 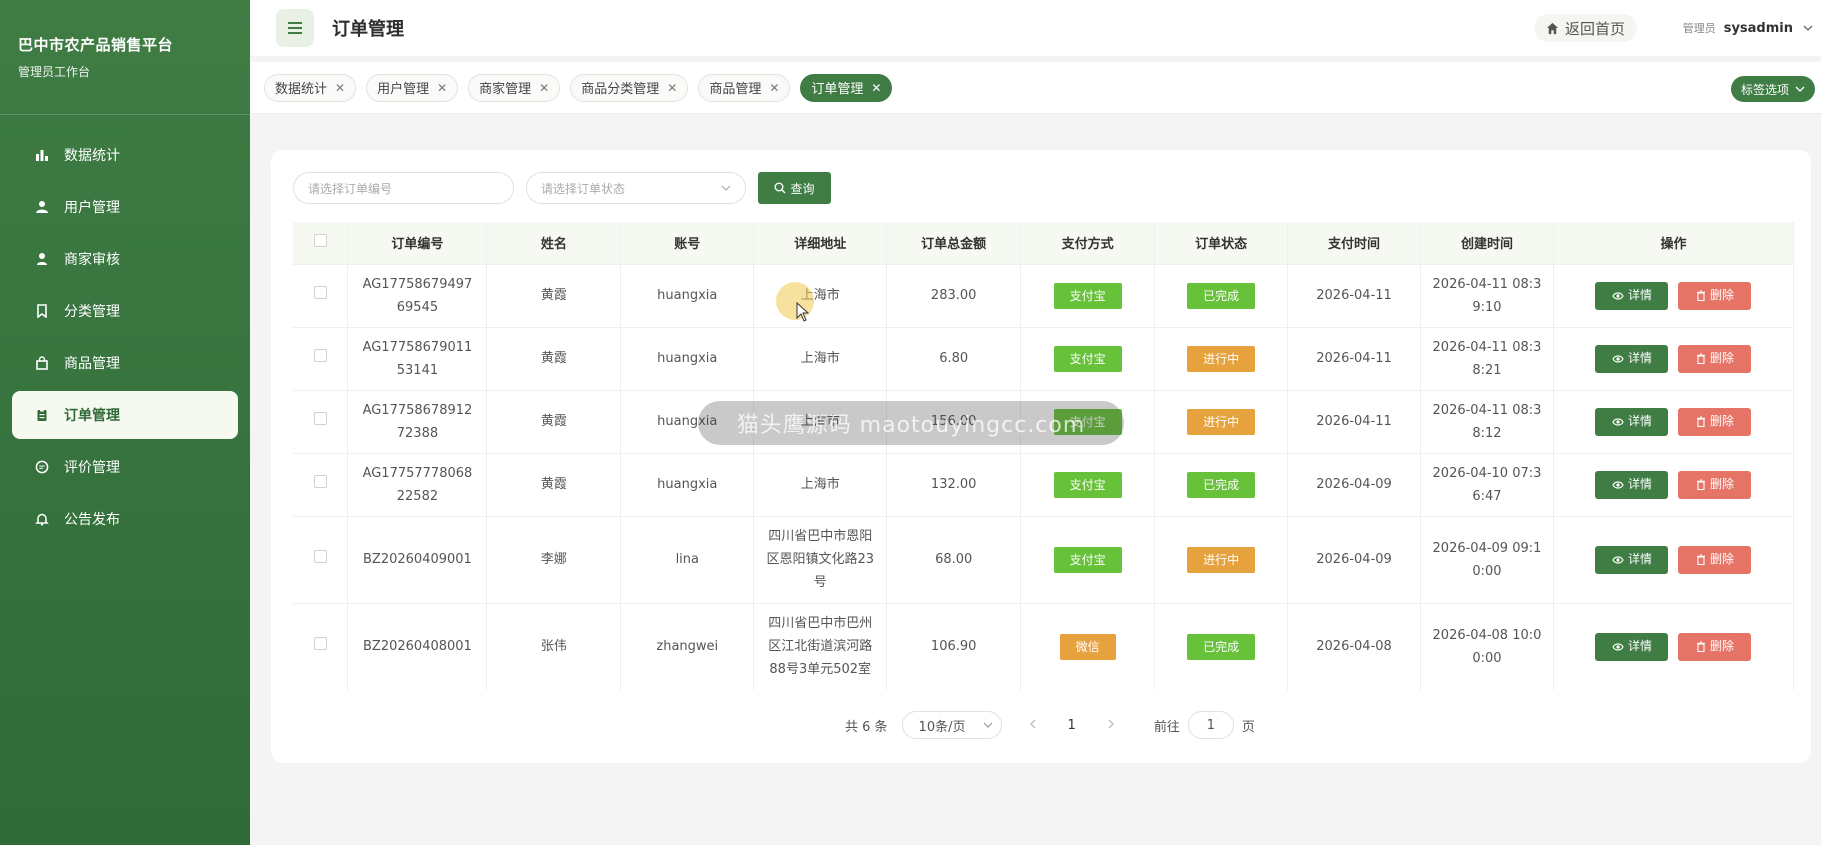 I want to click on tag-orders: 订单管理 ✕, so click(x=846, y=87).